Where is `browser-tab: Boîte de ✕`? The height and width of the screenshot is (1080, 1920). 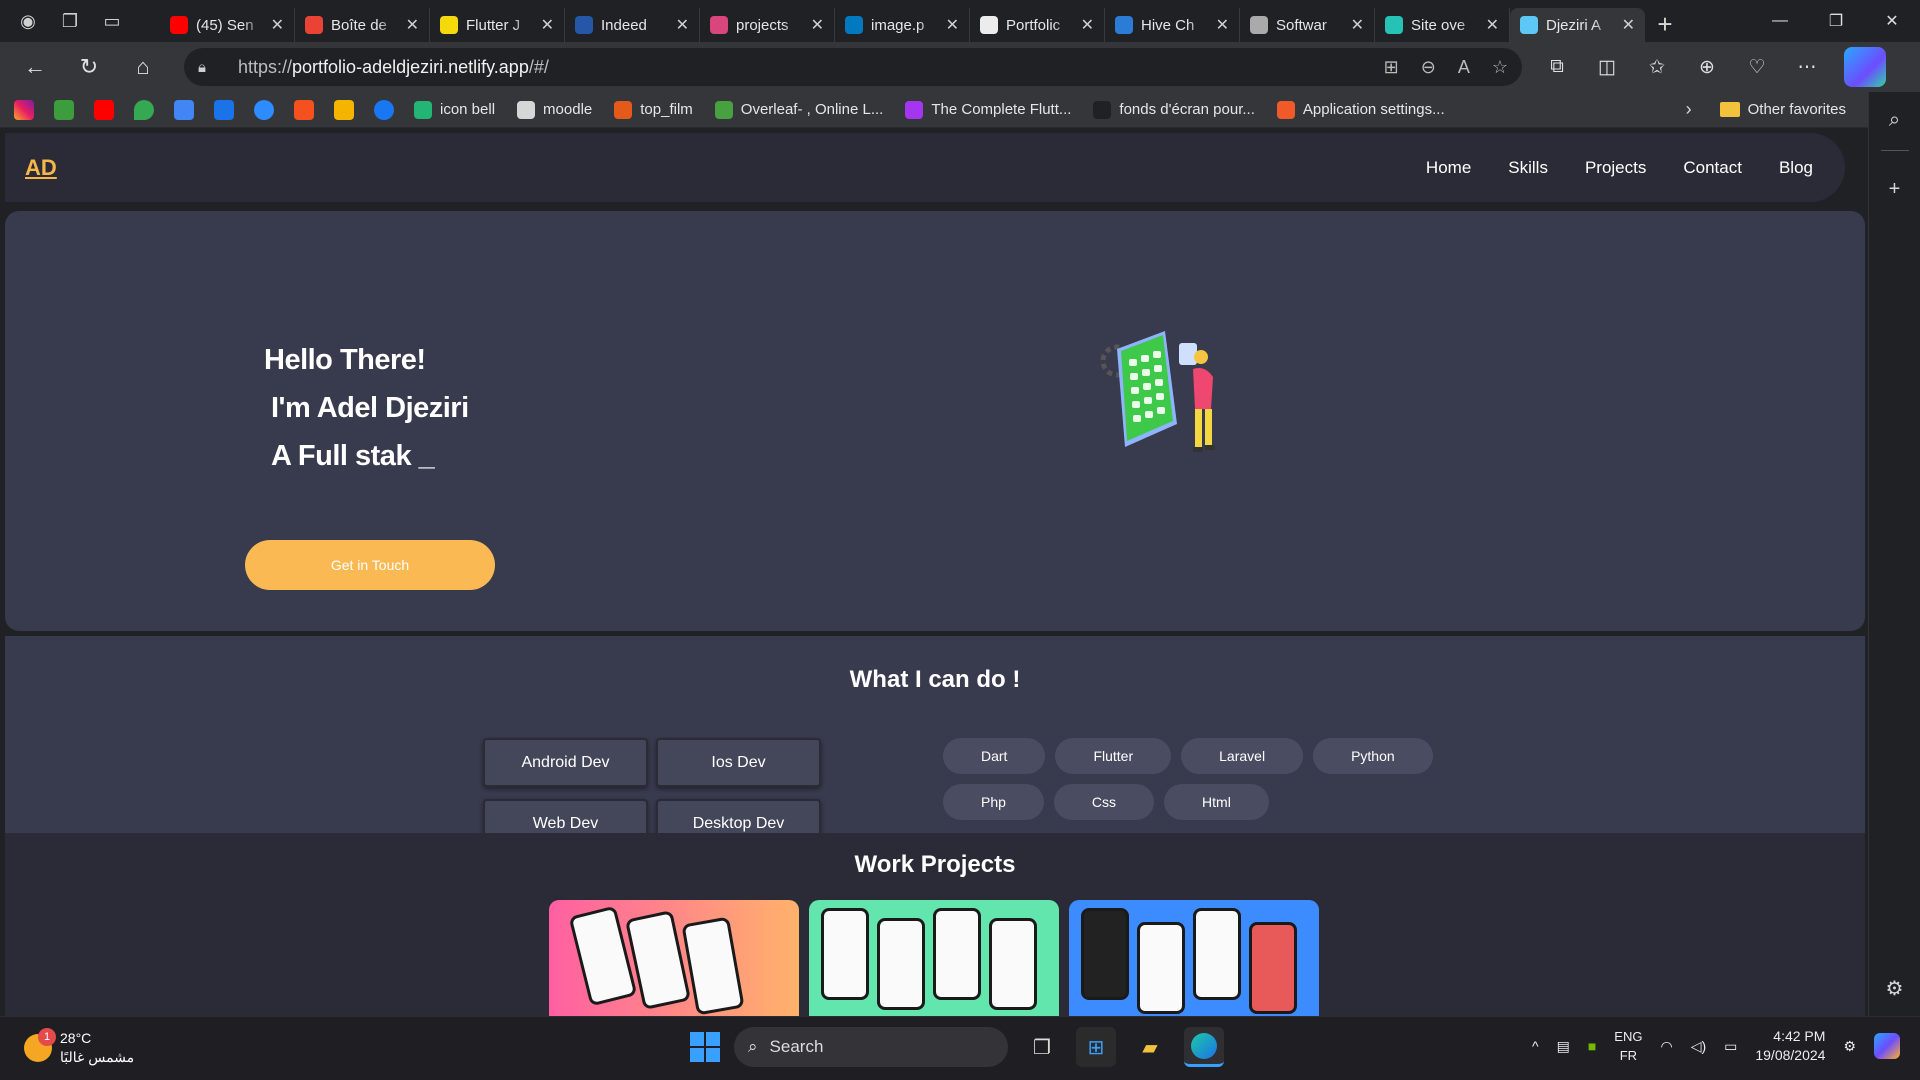
browser-tab: Boîte de ✕ is located at coordinates (362, 25).